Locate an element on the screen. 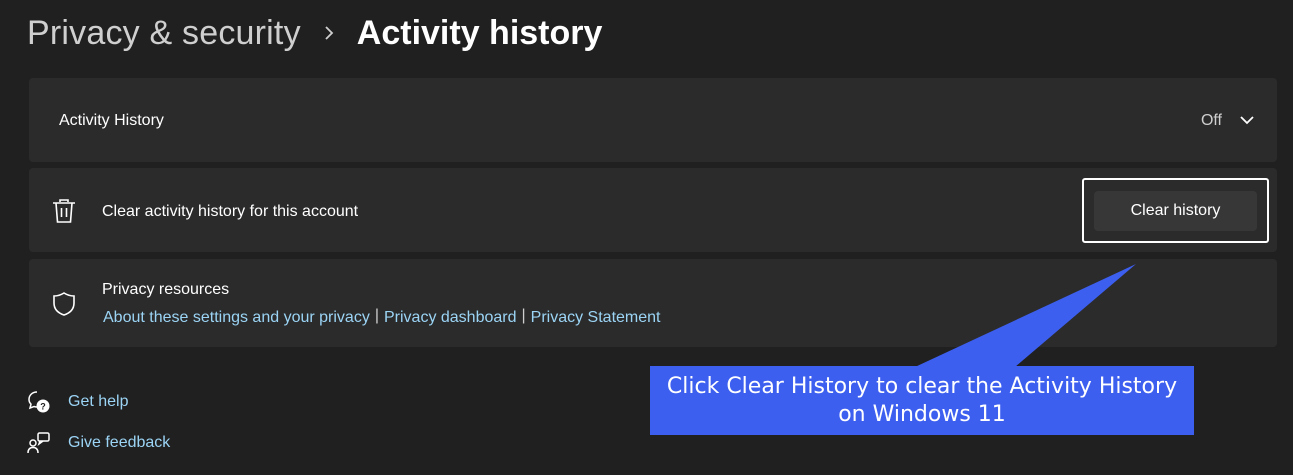  activity-history-label: Activity History is located at coordinates (111, 120).